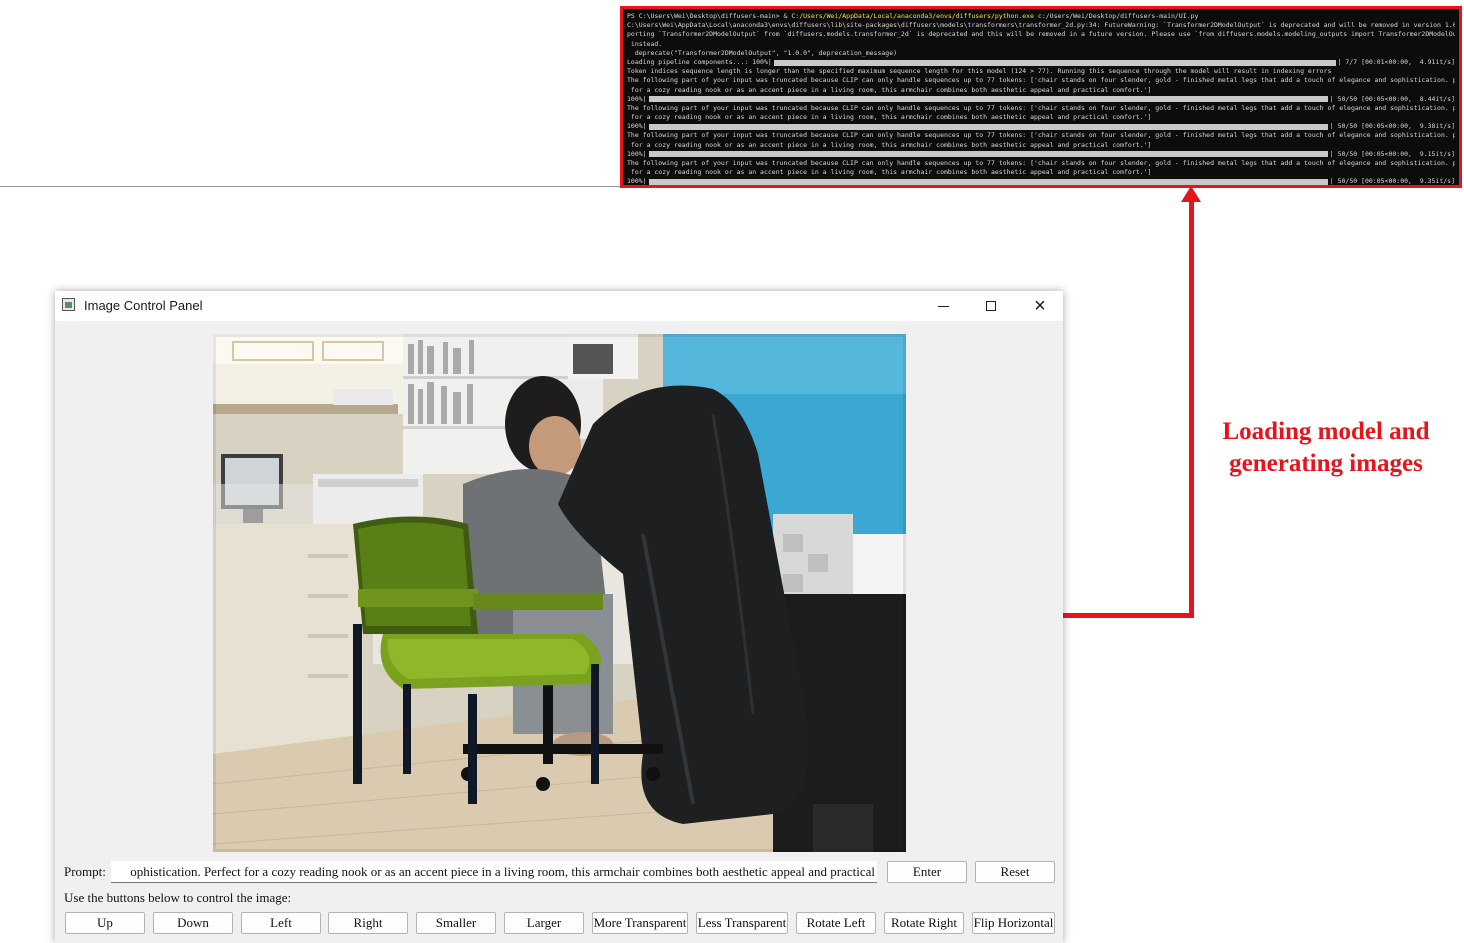 The height and width of the screenshot is (943, 1464). I want to click on terminal-line: 100%| | 50/50 [00:05<00:00, 9.38it/s], so click(1041, 126).